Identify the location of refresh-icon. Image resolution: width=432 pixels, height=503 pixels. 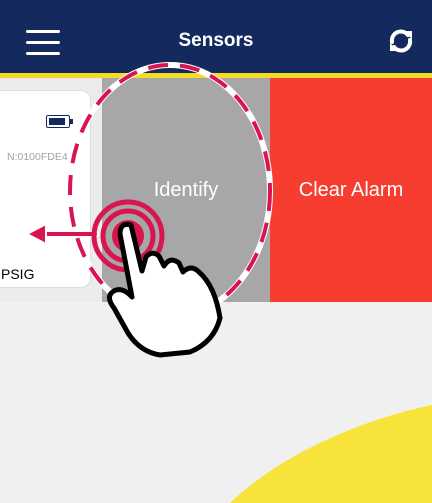
(401, 41).